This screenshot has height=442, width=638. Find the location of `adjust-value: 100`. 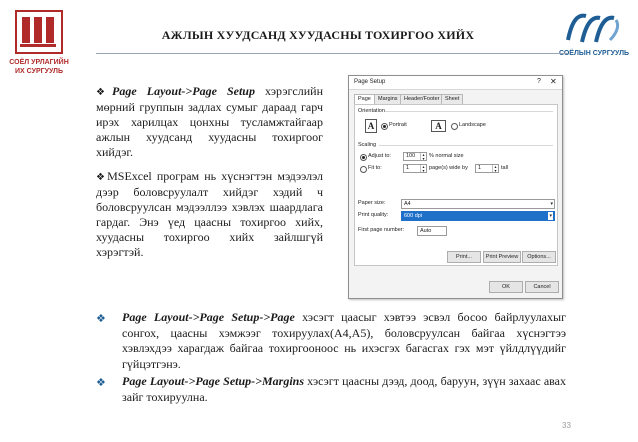

adjust-value: 100 is located at coordinates (411, 156).